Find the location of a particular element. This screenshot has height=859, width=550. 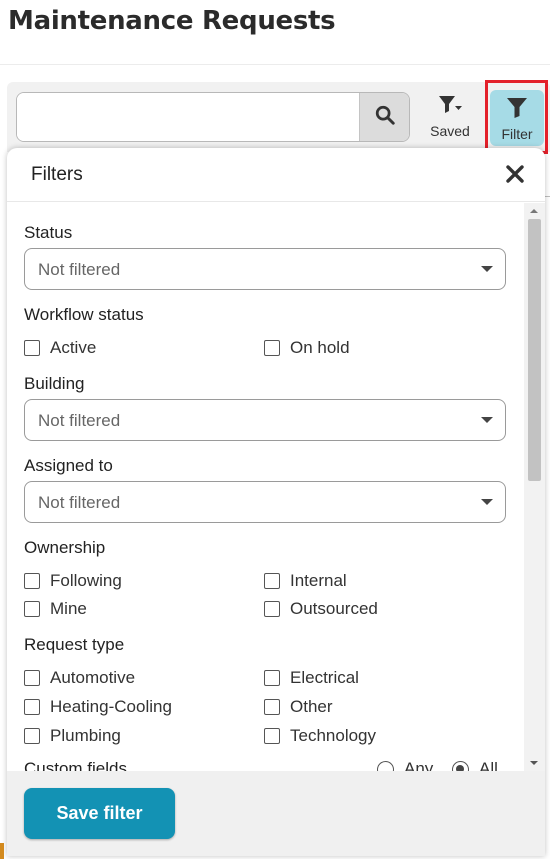

filter-label: Filter is located at coordinates (517, 134).